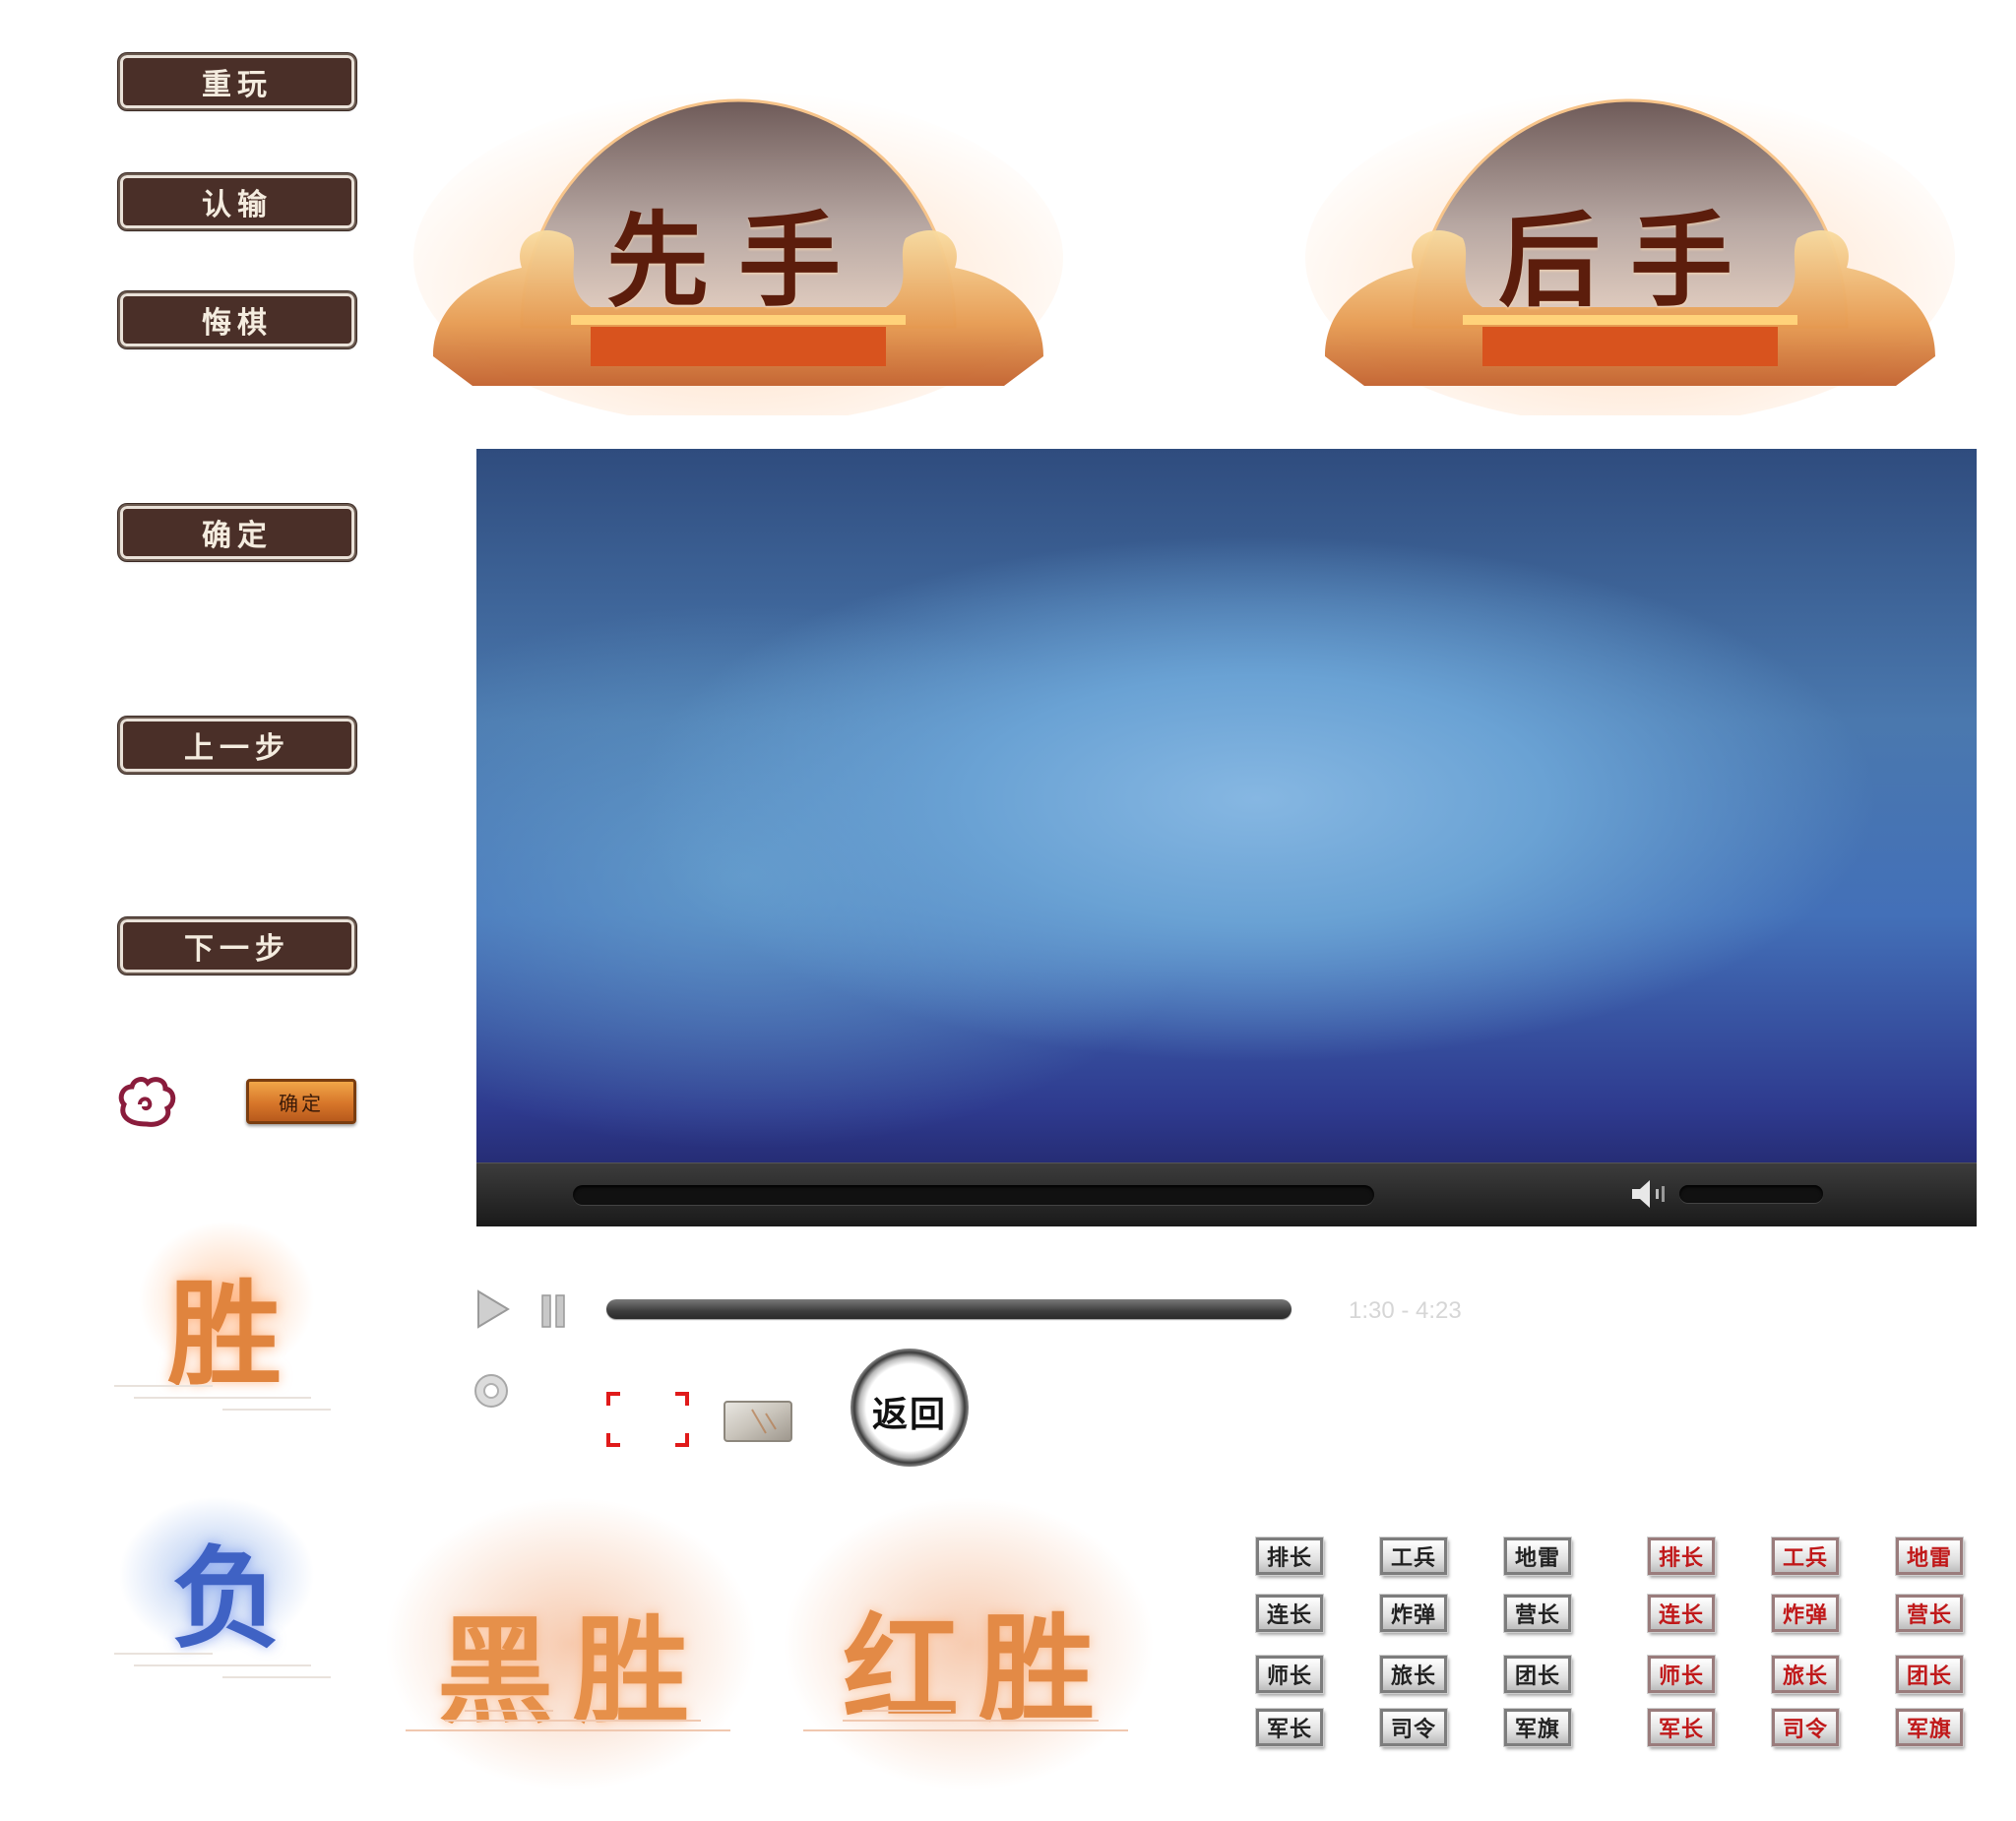  Describe the element at coordinates (1629, 260) in the screenshot. I see `plaque-title: 后手` at that location.